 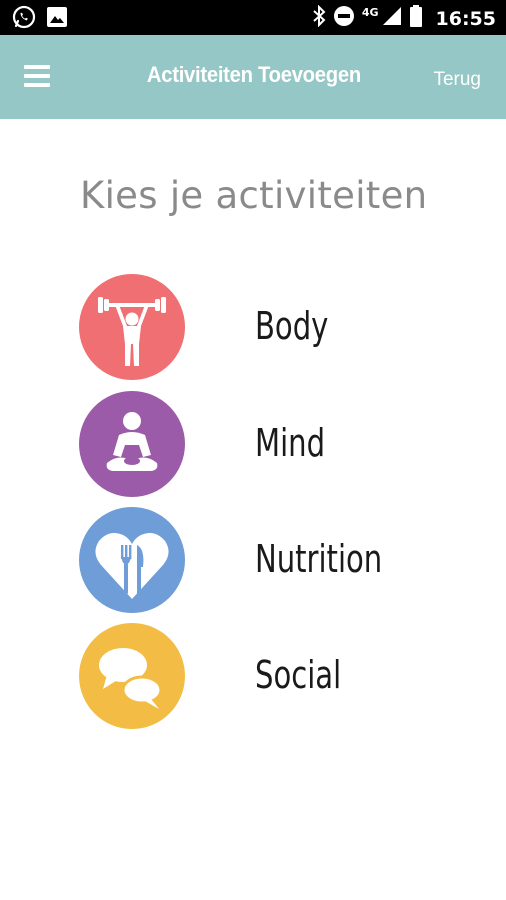 What do you see at coordinates (319, 18) in the screenshot?
I see `bluetooth-icon` at bounding box center [319, 18].